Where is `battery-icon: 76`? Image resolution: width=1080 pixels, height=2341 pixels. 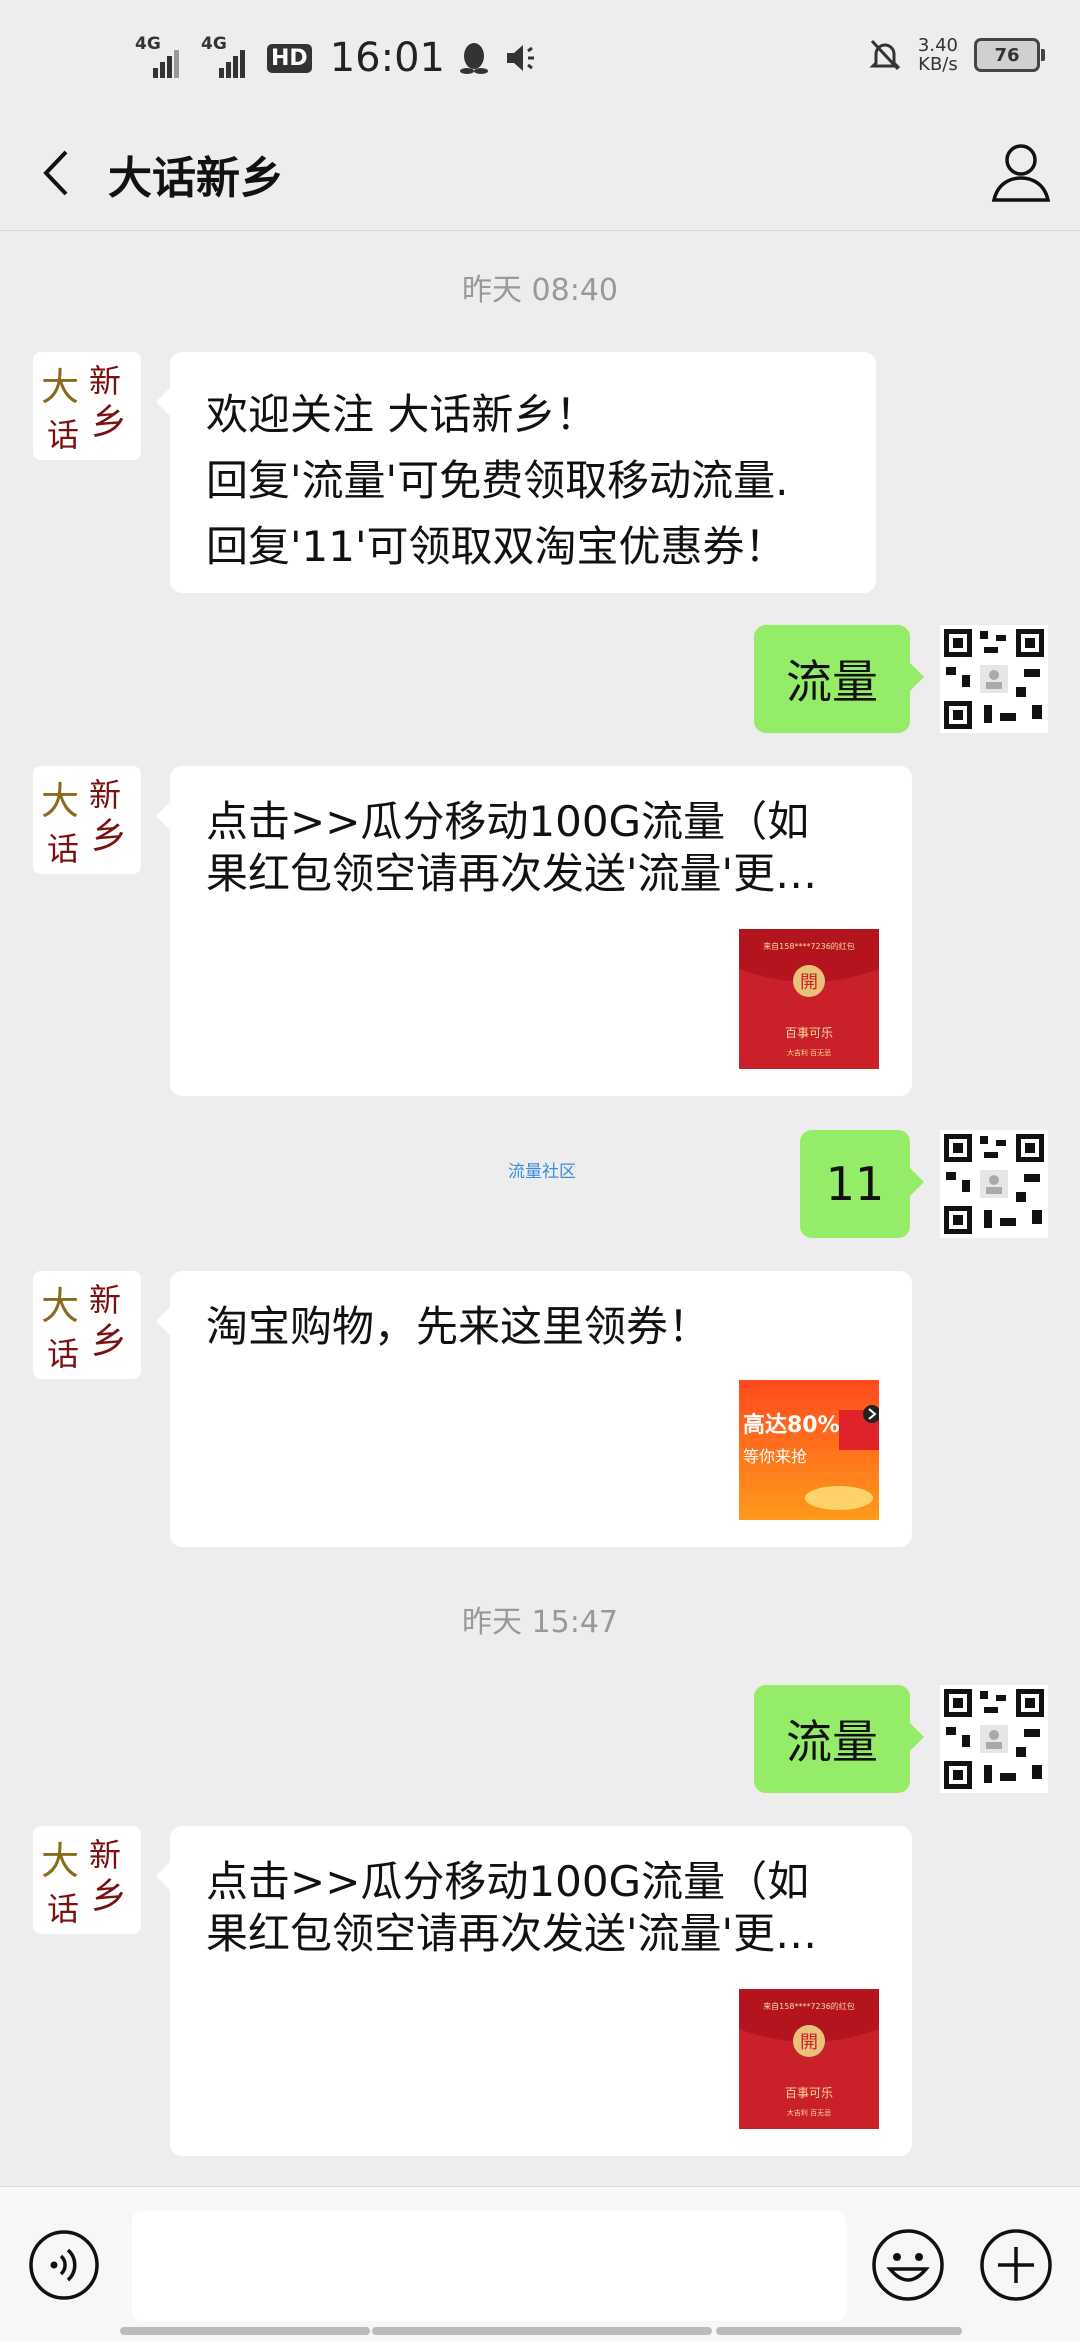
battery-icon: 76 is located at coordinates (1009, 55).